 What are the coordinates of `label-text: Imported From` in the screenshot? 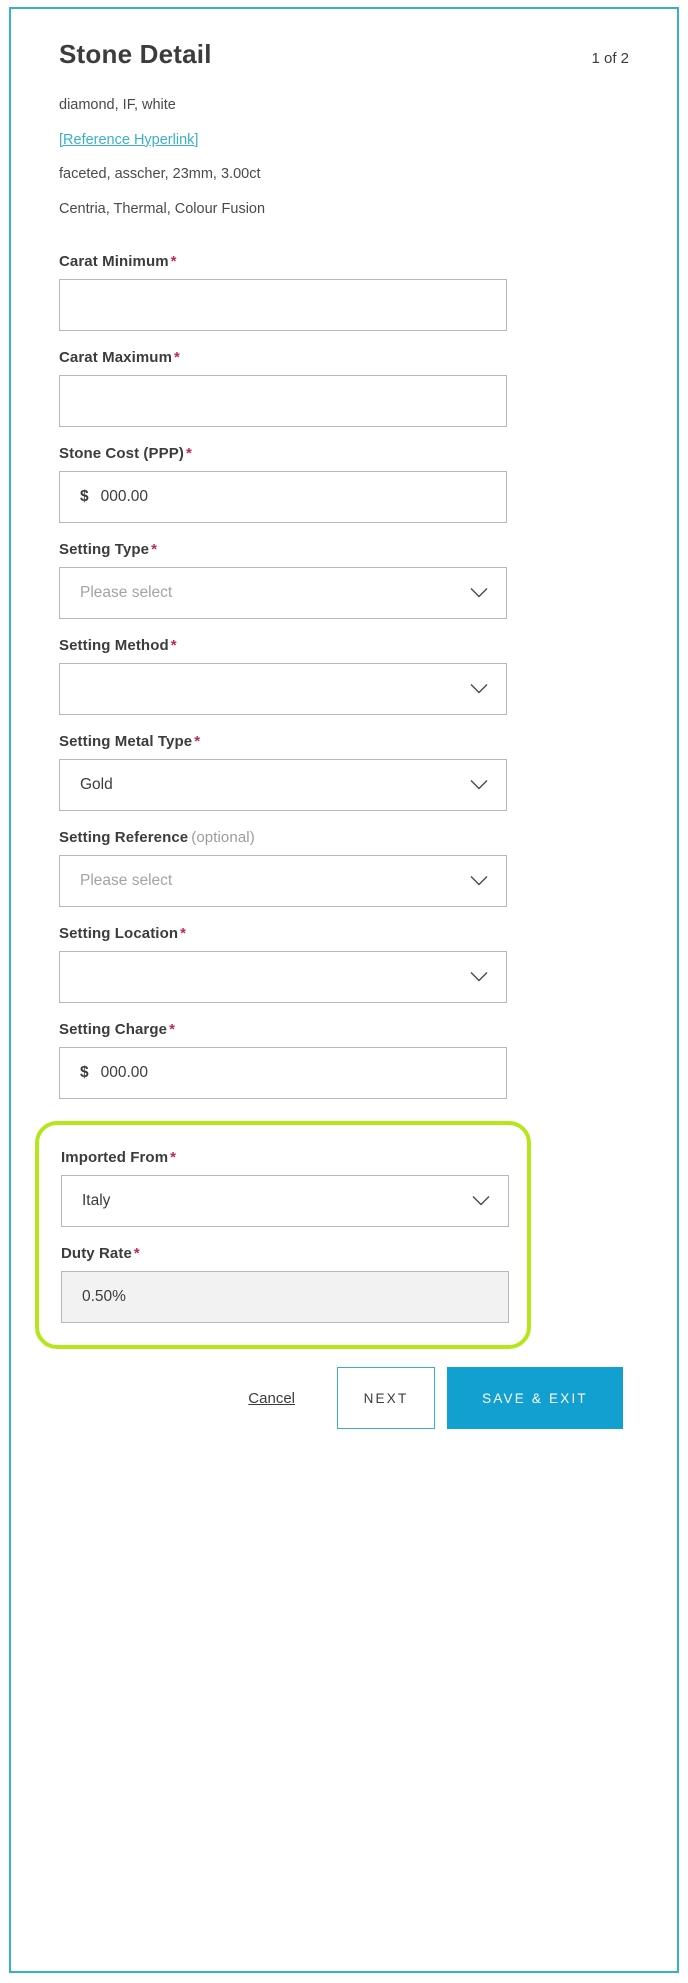 It's located at (115, 1158).